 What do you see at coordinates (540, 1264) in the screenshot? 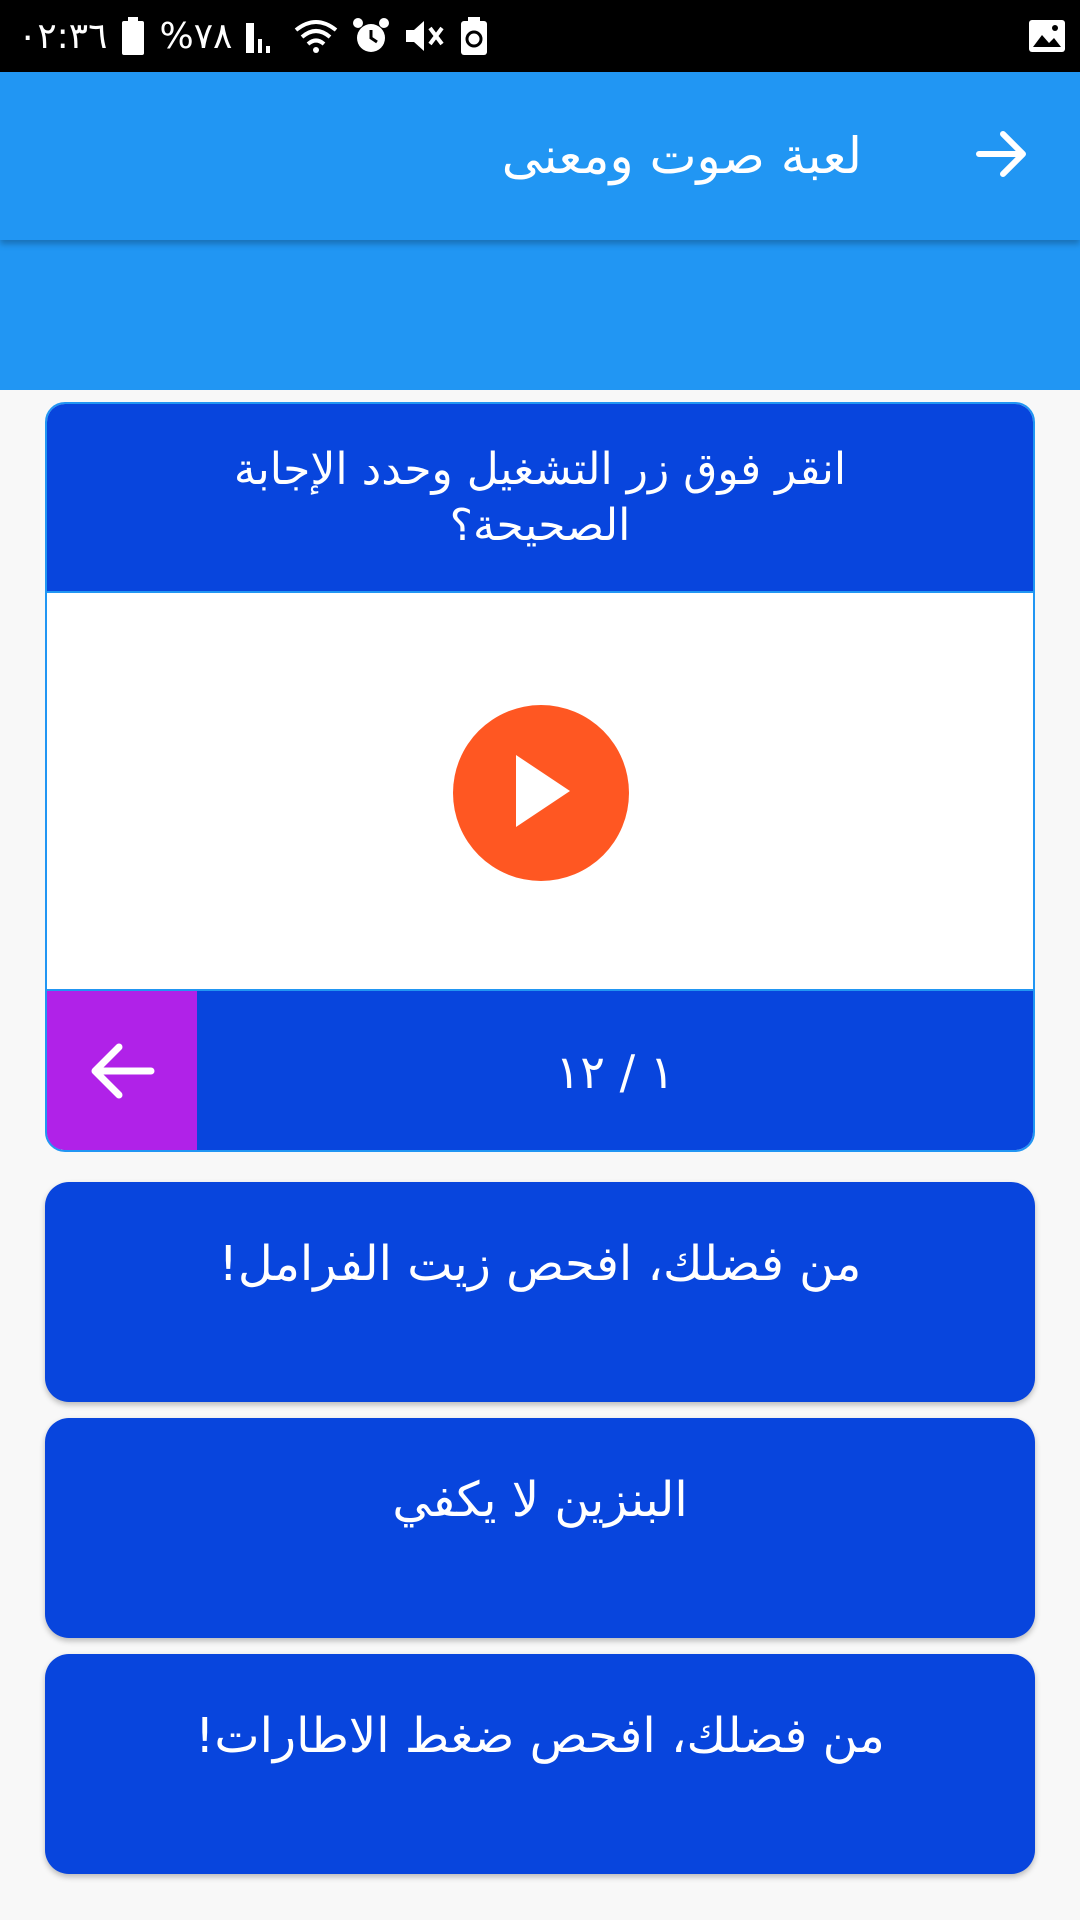
I see `answer-label: من فضلك، افحص زيت الفرامل!` at bounding box center [540, 1264].